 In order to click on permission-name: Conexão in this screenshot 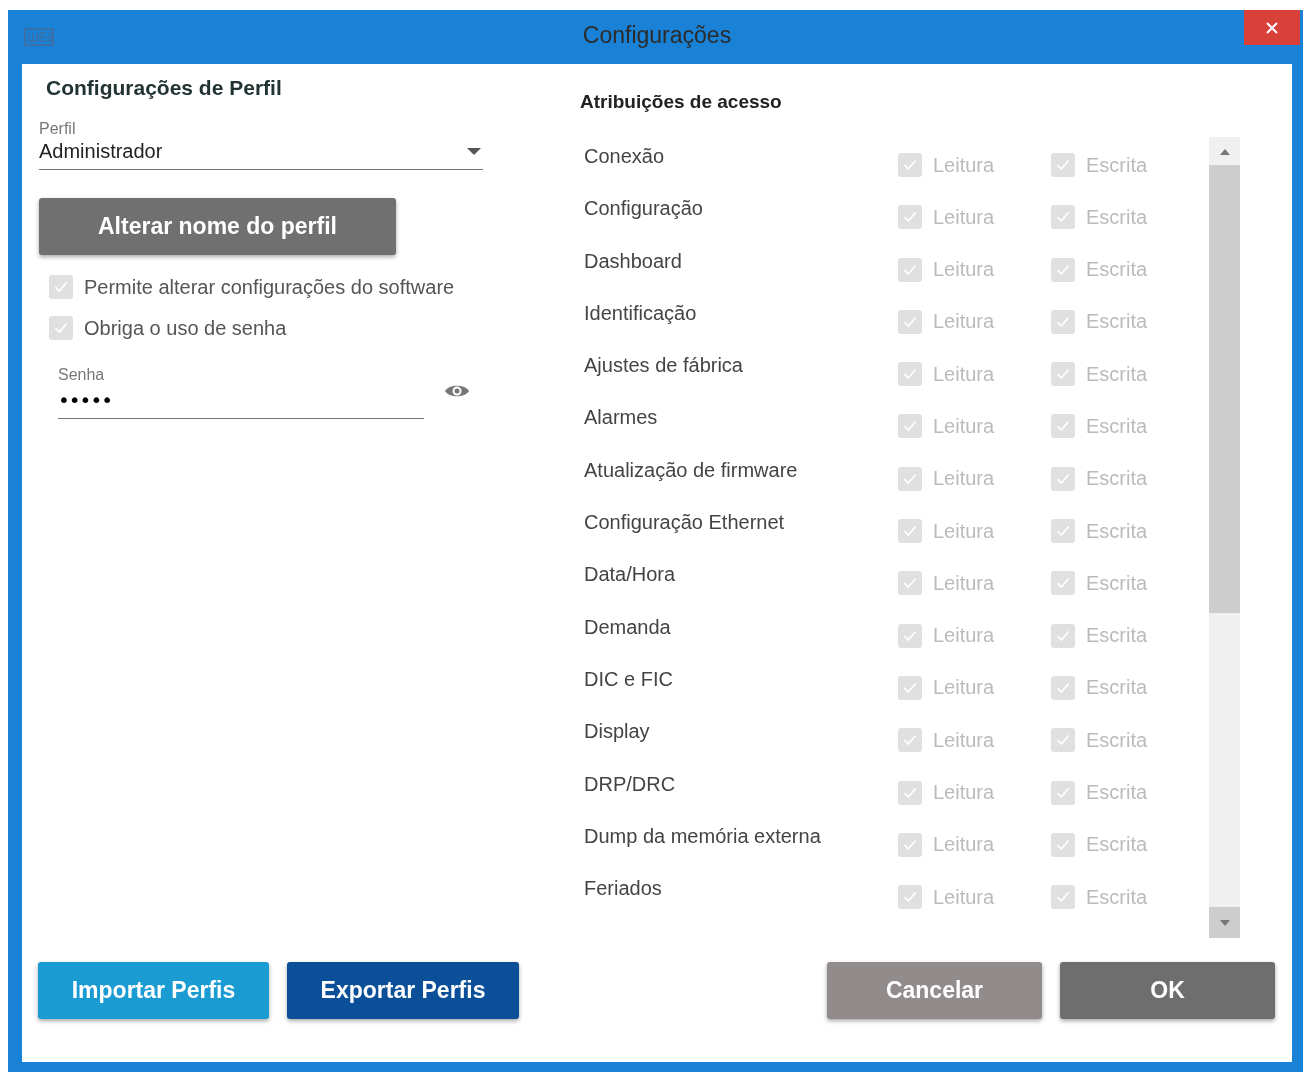, I will do `click(625, 156)`.